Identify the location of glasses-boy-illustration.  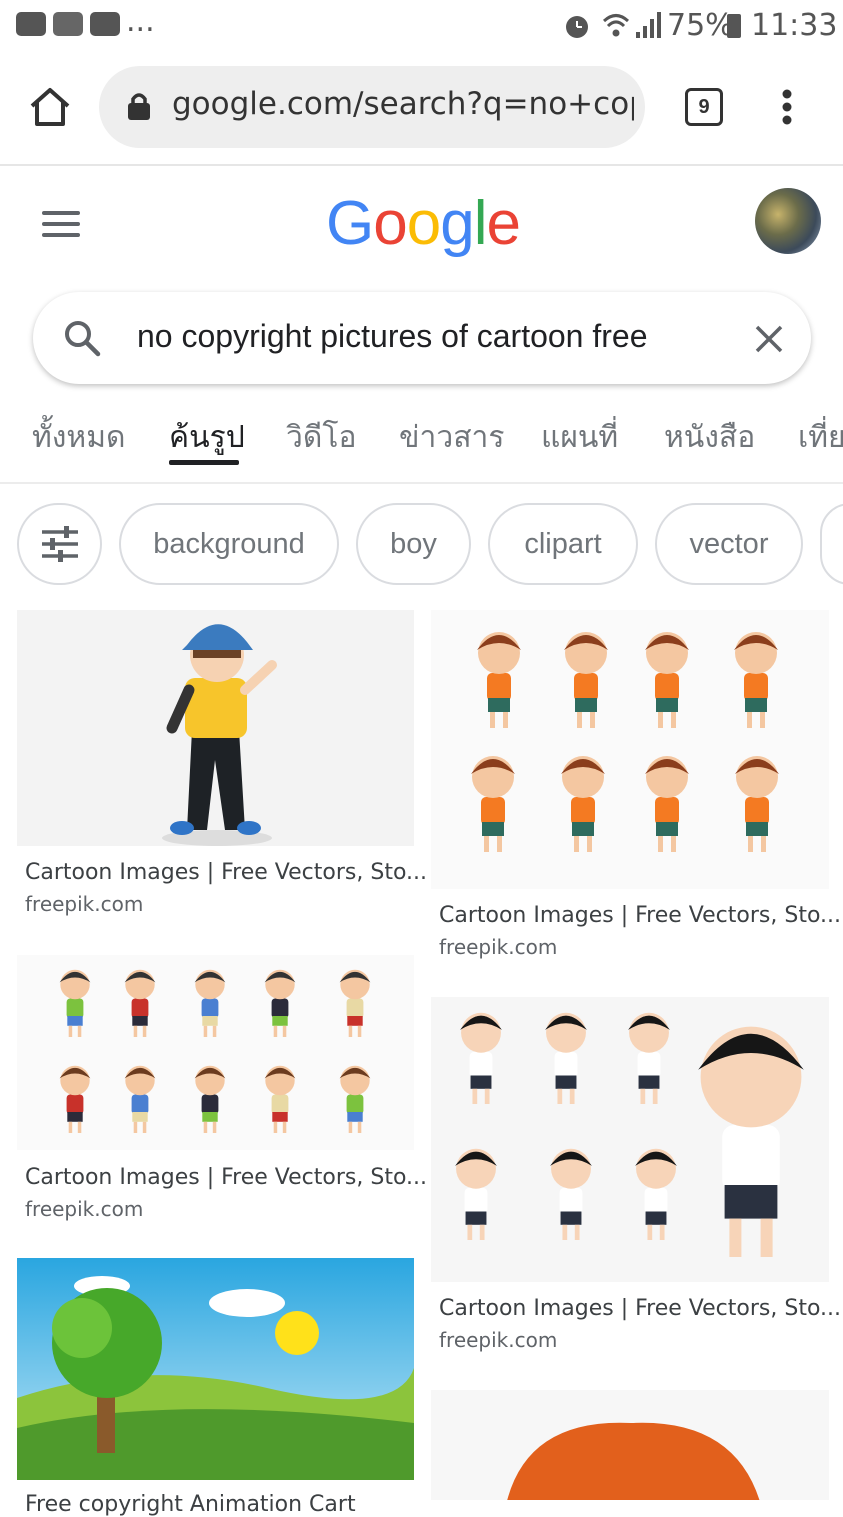
(629, 1134).